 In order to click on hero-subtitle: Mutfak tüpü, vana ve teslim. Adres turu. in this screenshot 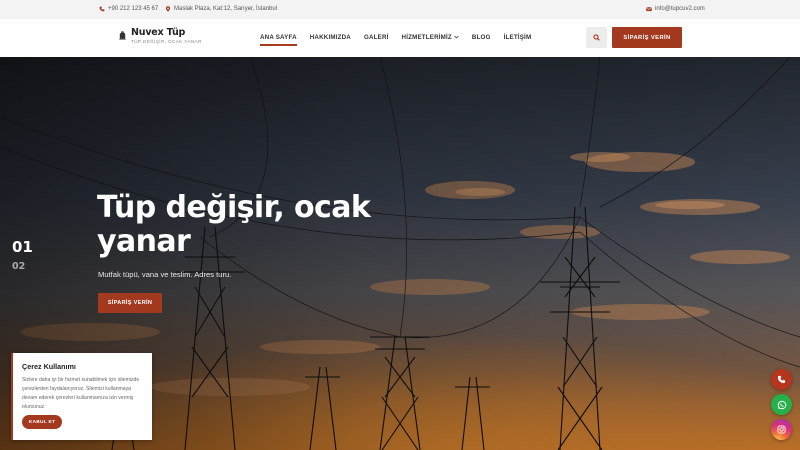, I will do `click(165, 274)`.